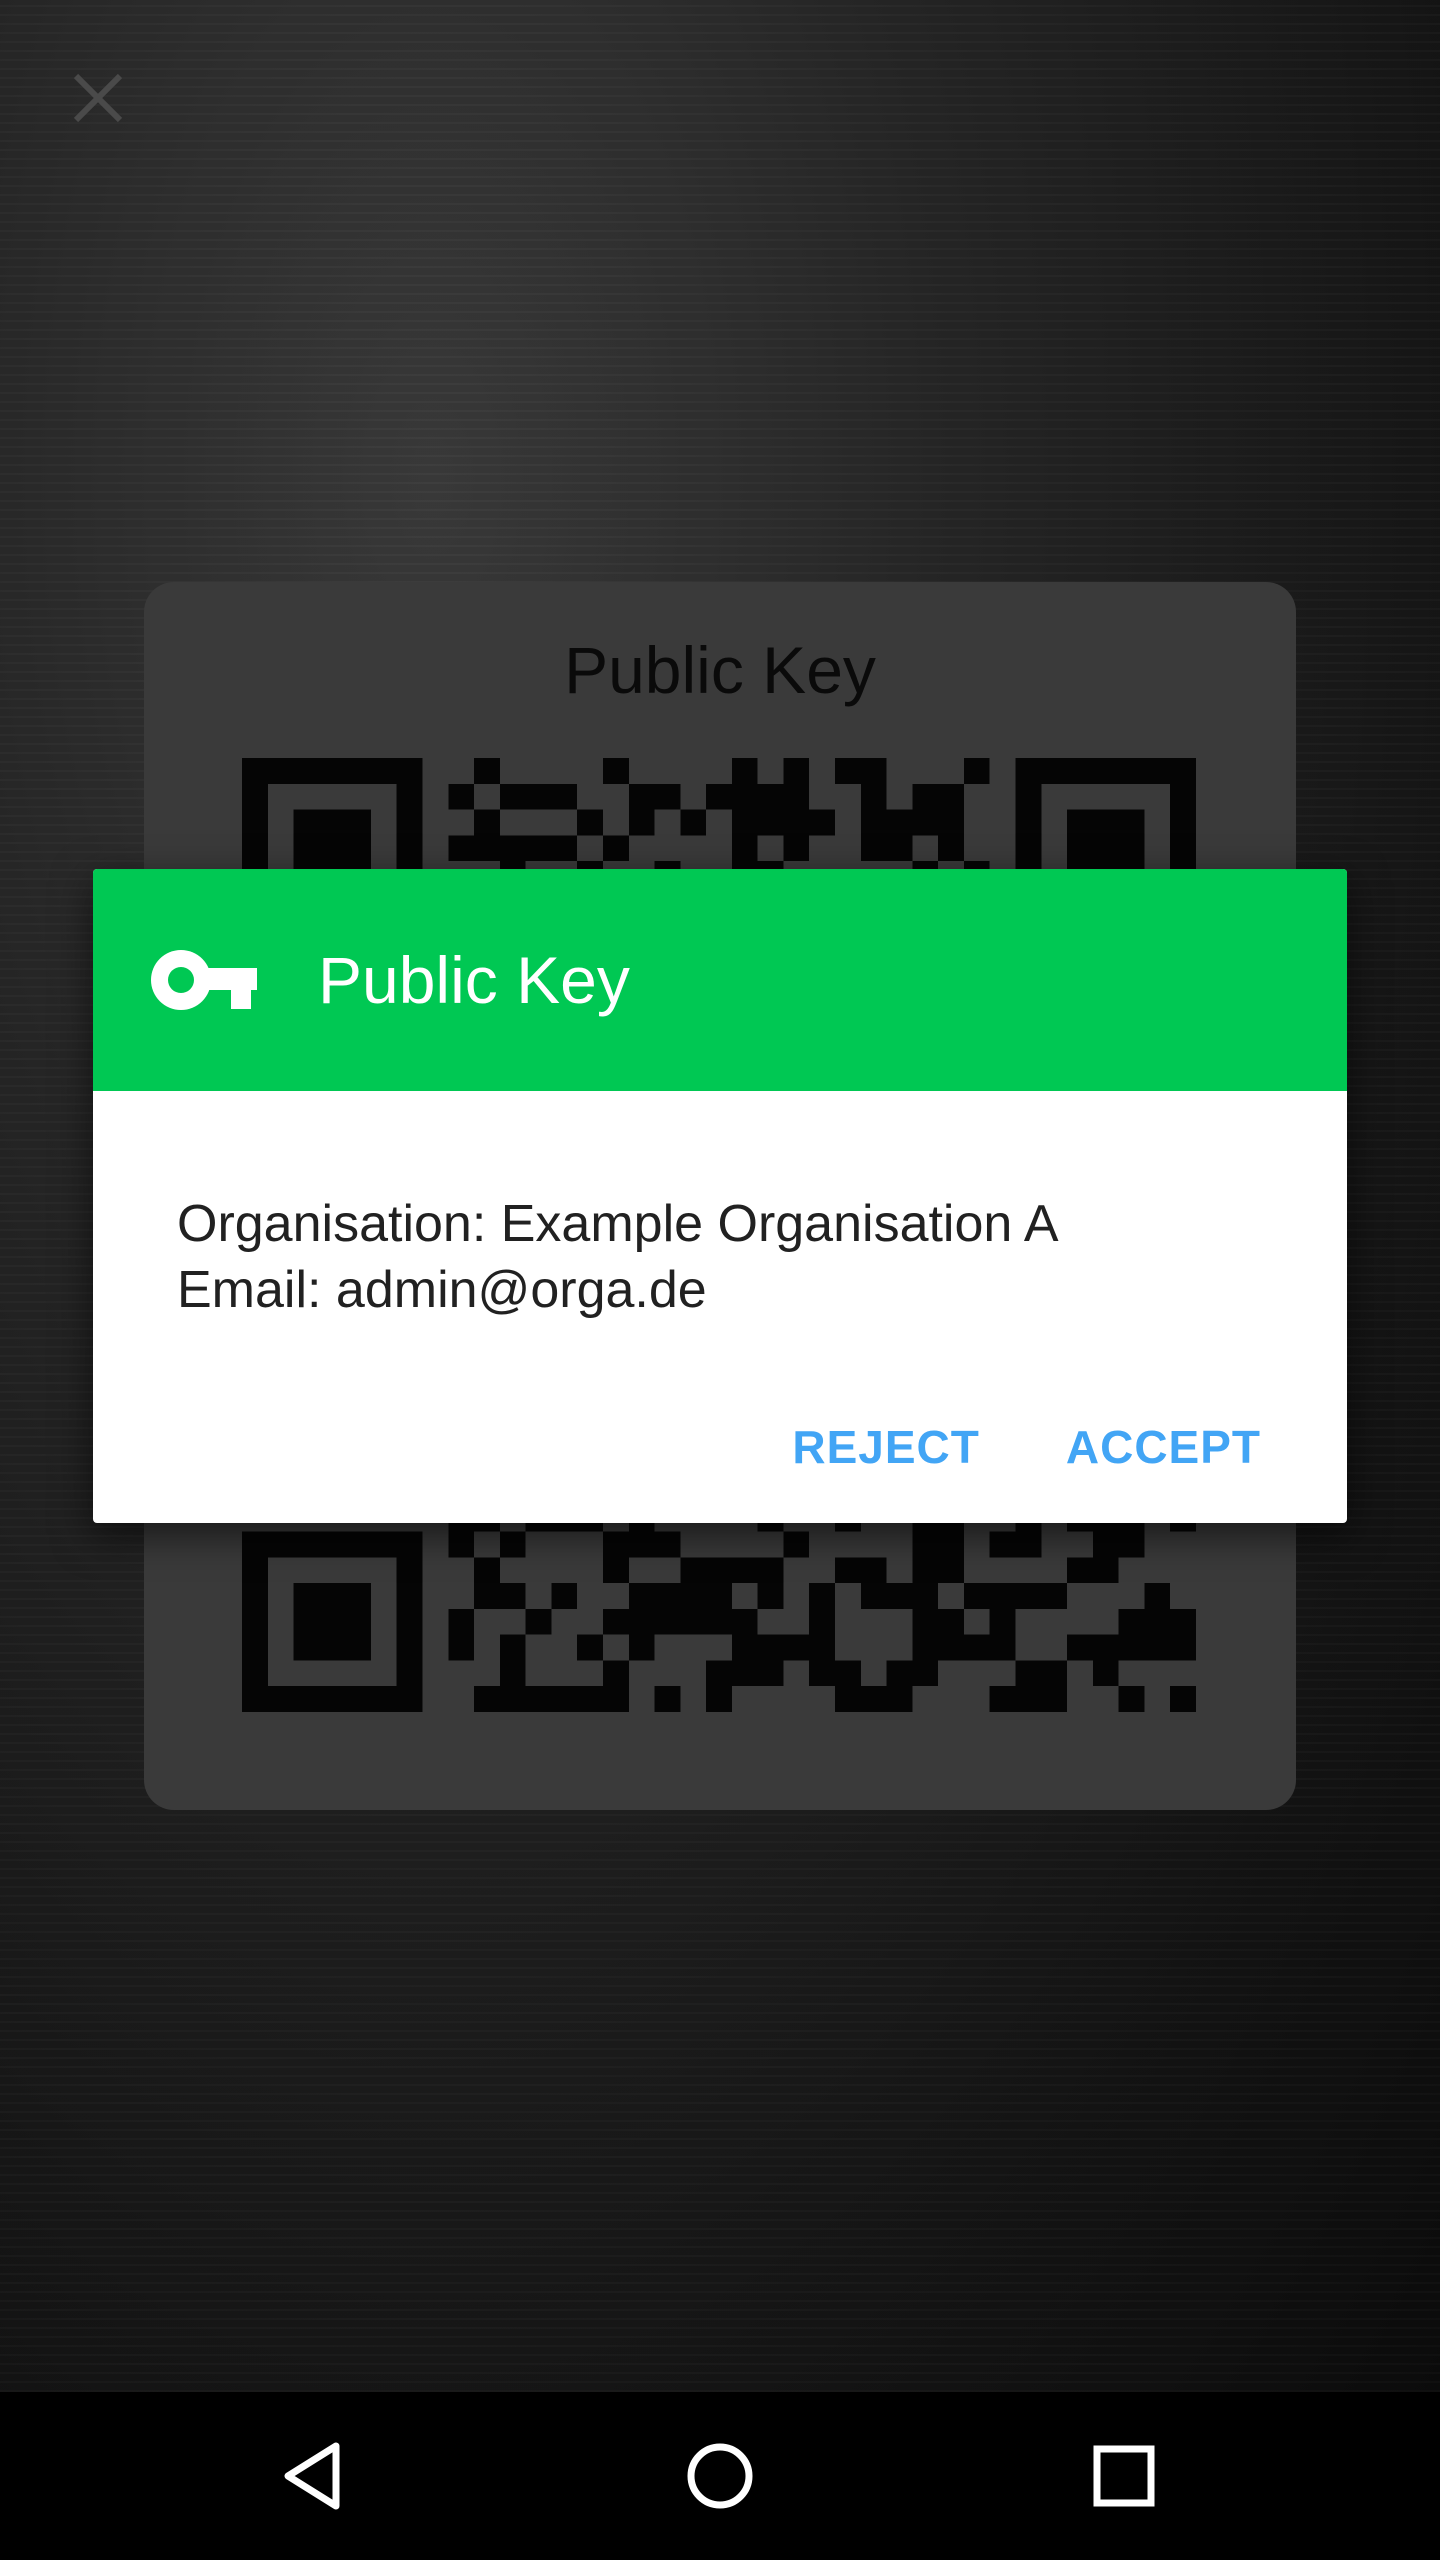 The height and width of the screenshot is (2560, 1440). I want to click on recent-apps-button, so click(1124, 2476).